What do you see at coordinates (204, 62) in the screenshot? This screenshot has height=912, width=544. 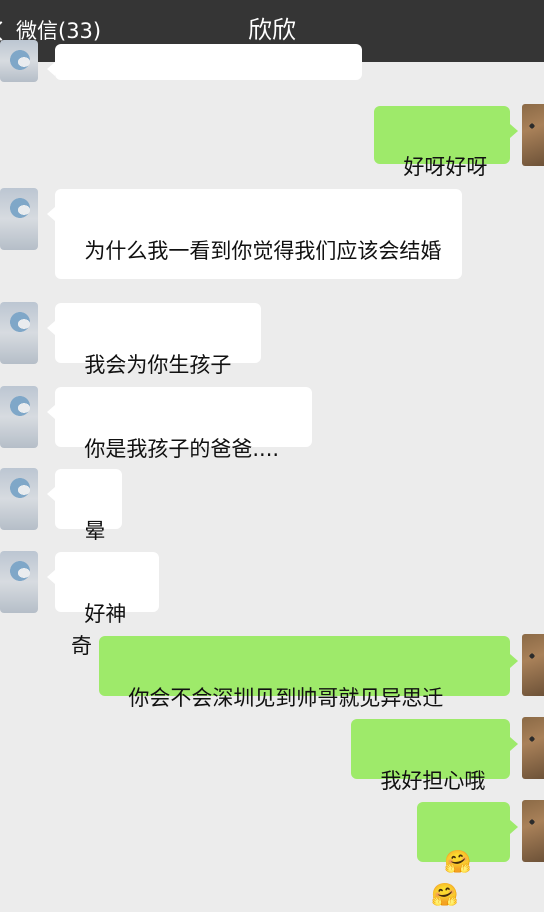 I see `message-bubble-incoming` at bounding box center [204, 62].